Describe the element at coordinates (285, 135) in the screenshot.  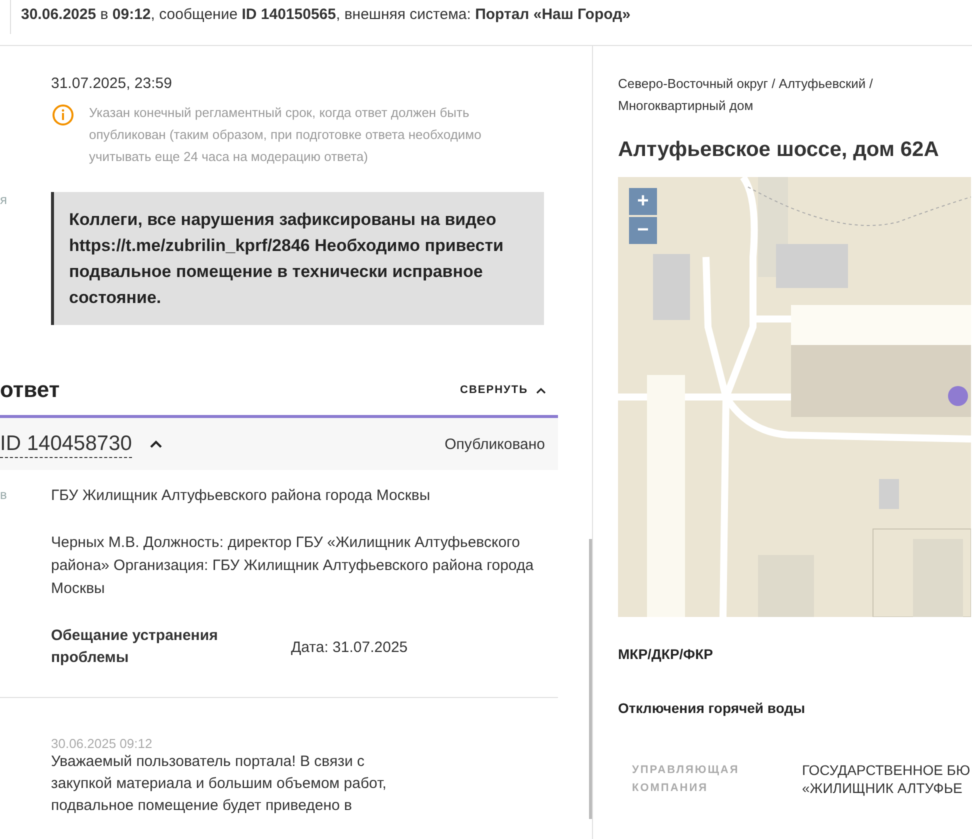
I see `deadline-note: Указан конечный регламентный срок, когда ответ должен быть опубликован (таким образом, при подготовке ответа необходимо учитывать еще 24 часа на модерацию ответа)` at that location.